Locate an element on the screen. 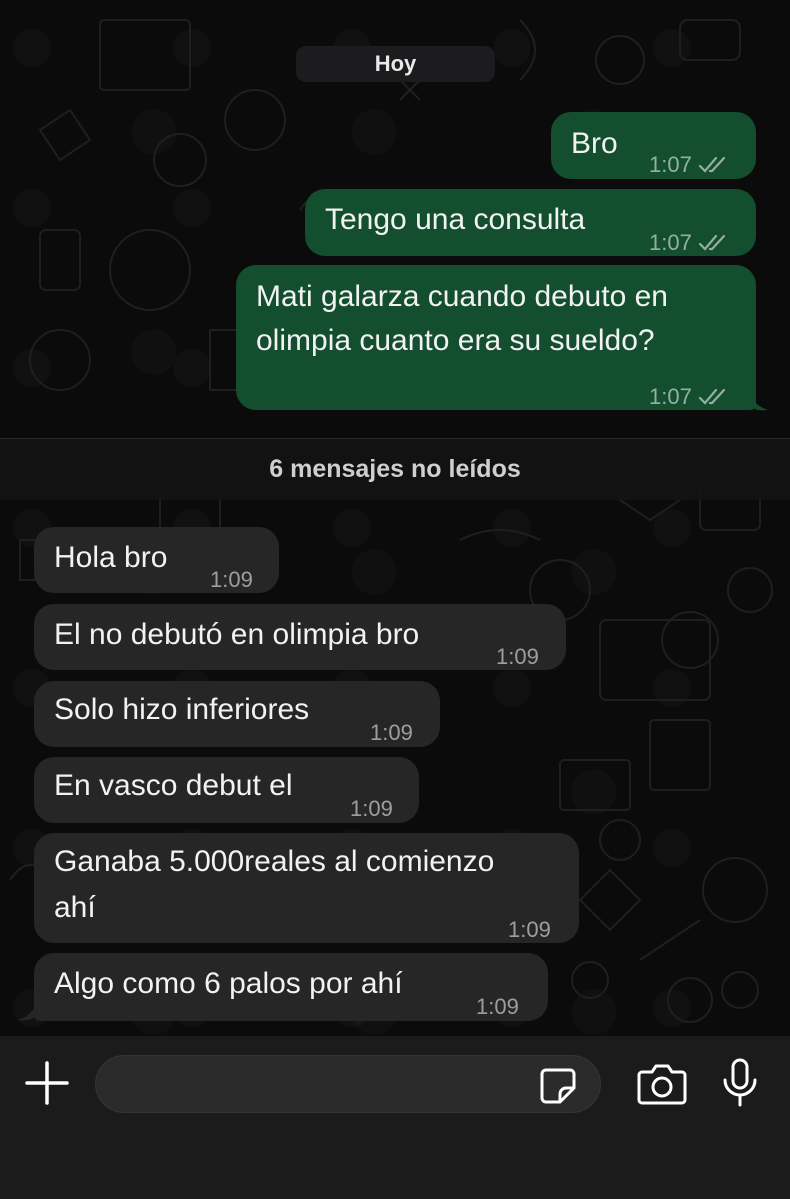 The width and height of the screenshot is (790, 1199). outgoing-message: Tengo una consulta 1:07 is located at coordinates (530, 222).